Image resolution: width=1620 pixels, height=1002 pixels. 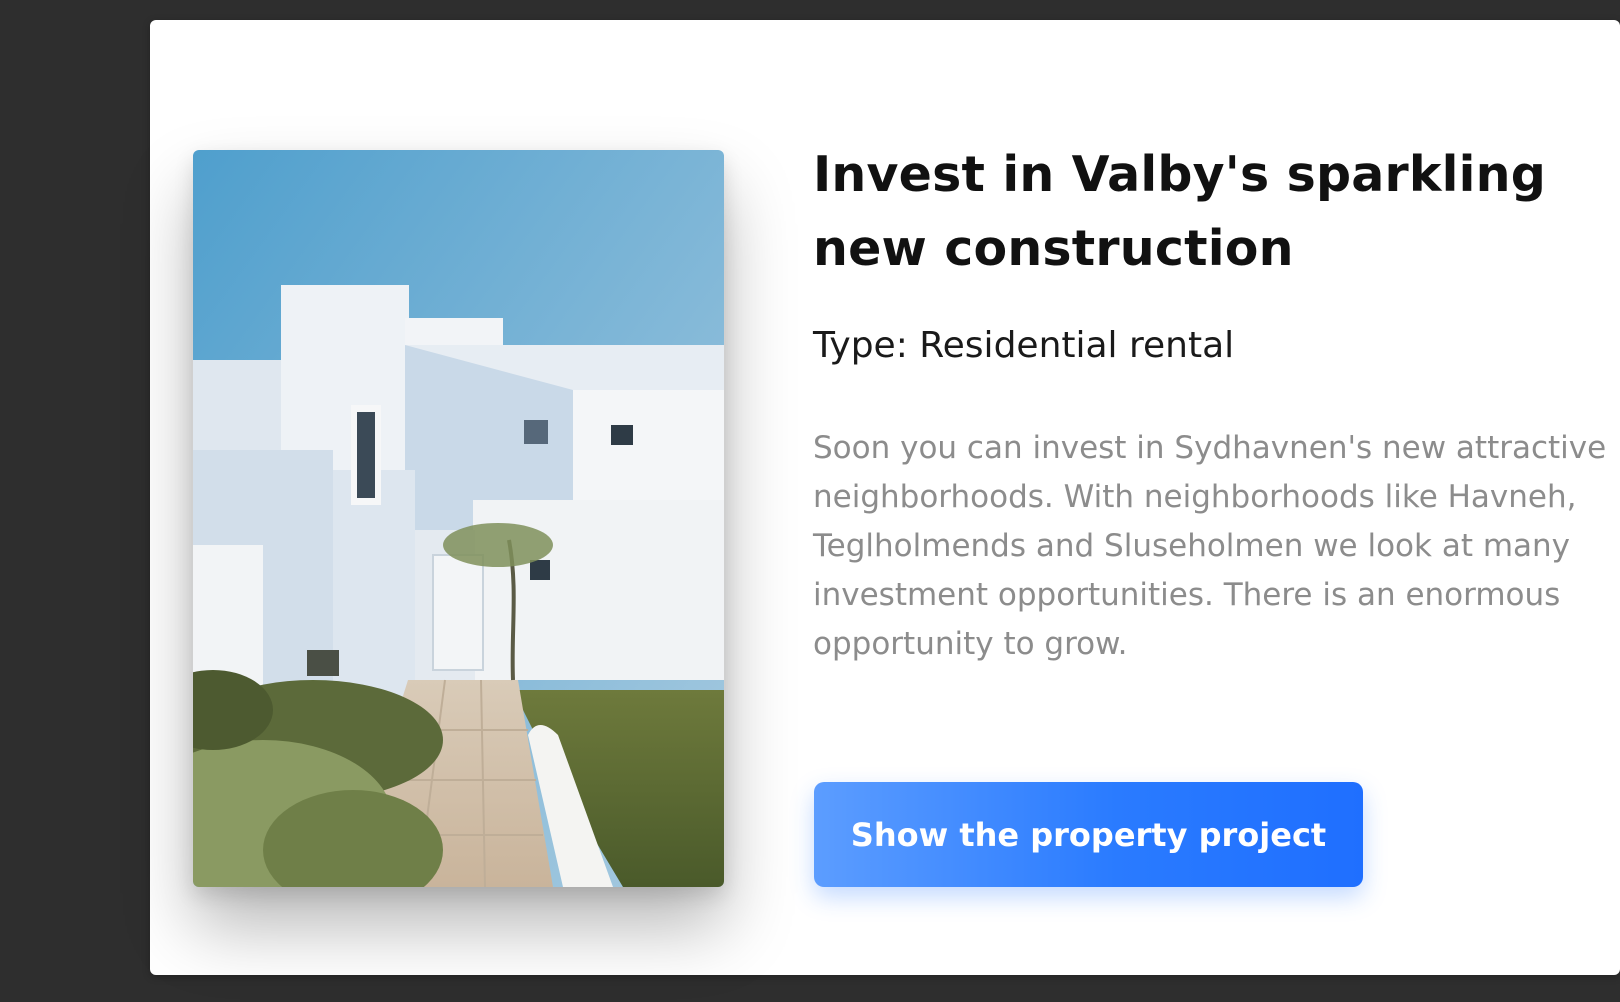 What do you see at coordinates (1088, 834) in the screenshot?
I see `show-property-project-button: Show the property project` at bounding box center [1088, 834].